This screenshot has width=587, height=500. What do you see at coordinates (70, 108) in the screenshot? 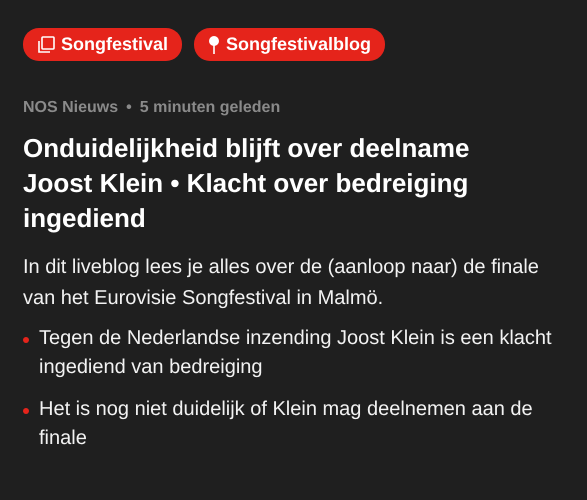
I see `source-label: NOS Nieuws` at bounding box center [70, 108].